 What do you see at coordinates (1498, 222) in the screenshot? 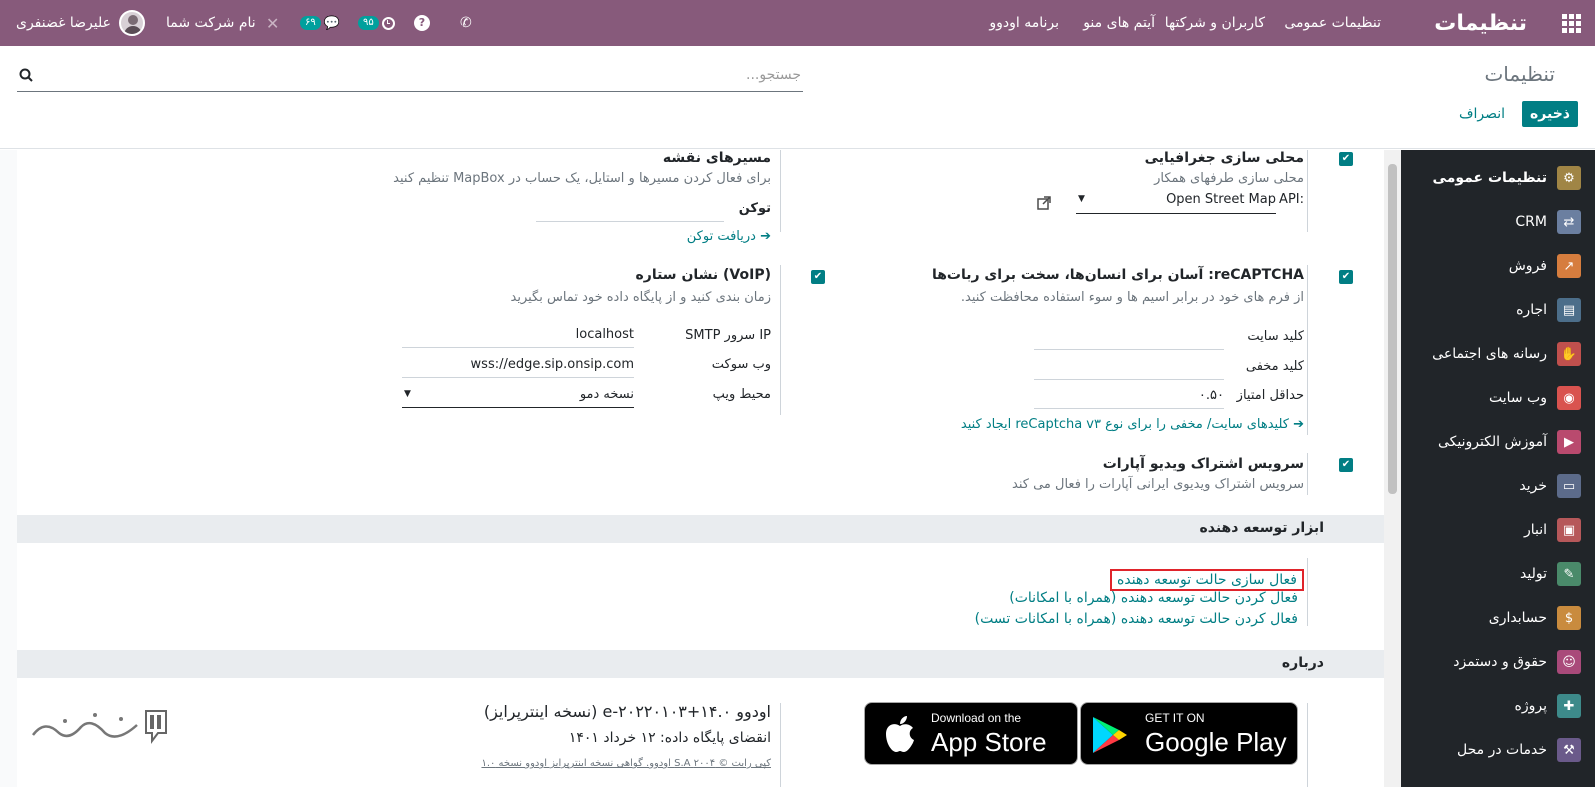
I see `sidebar-item-crm: CRM ⇄` at bounding box center [1498, 222].